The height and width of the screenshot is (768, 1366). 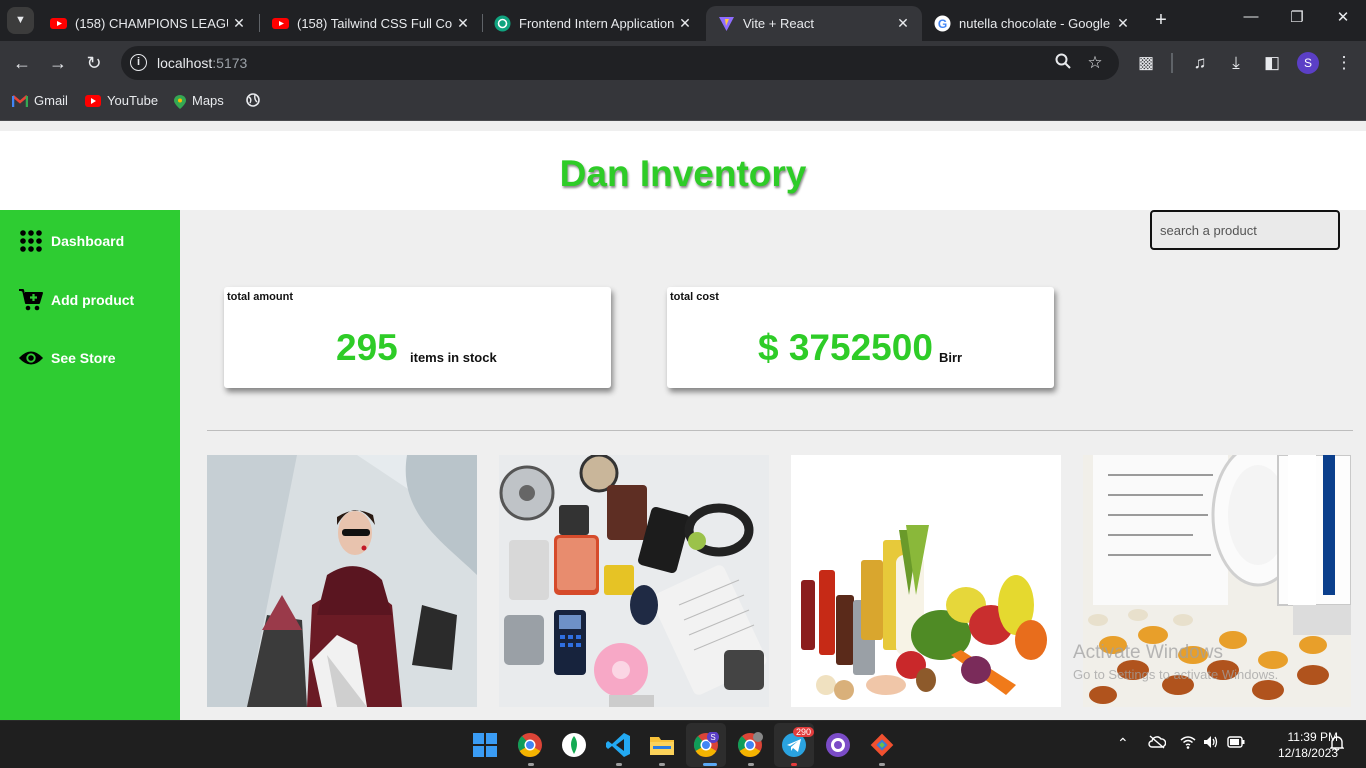 What do you see at coordinates (620, 63) in the screenshot?
I see `address-bar: i localhost:5173 ☆` at bounding box center [620, 63].